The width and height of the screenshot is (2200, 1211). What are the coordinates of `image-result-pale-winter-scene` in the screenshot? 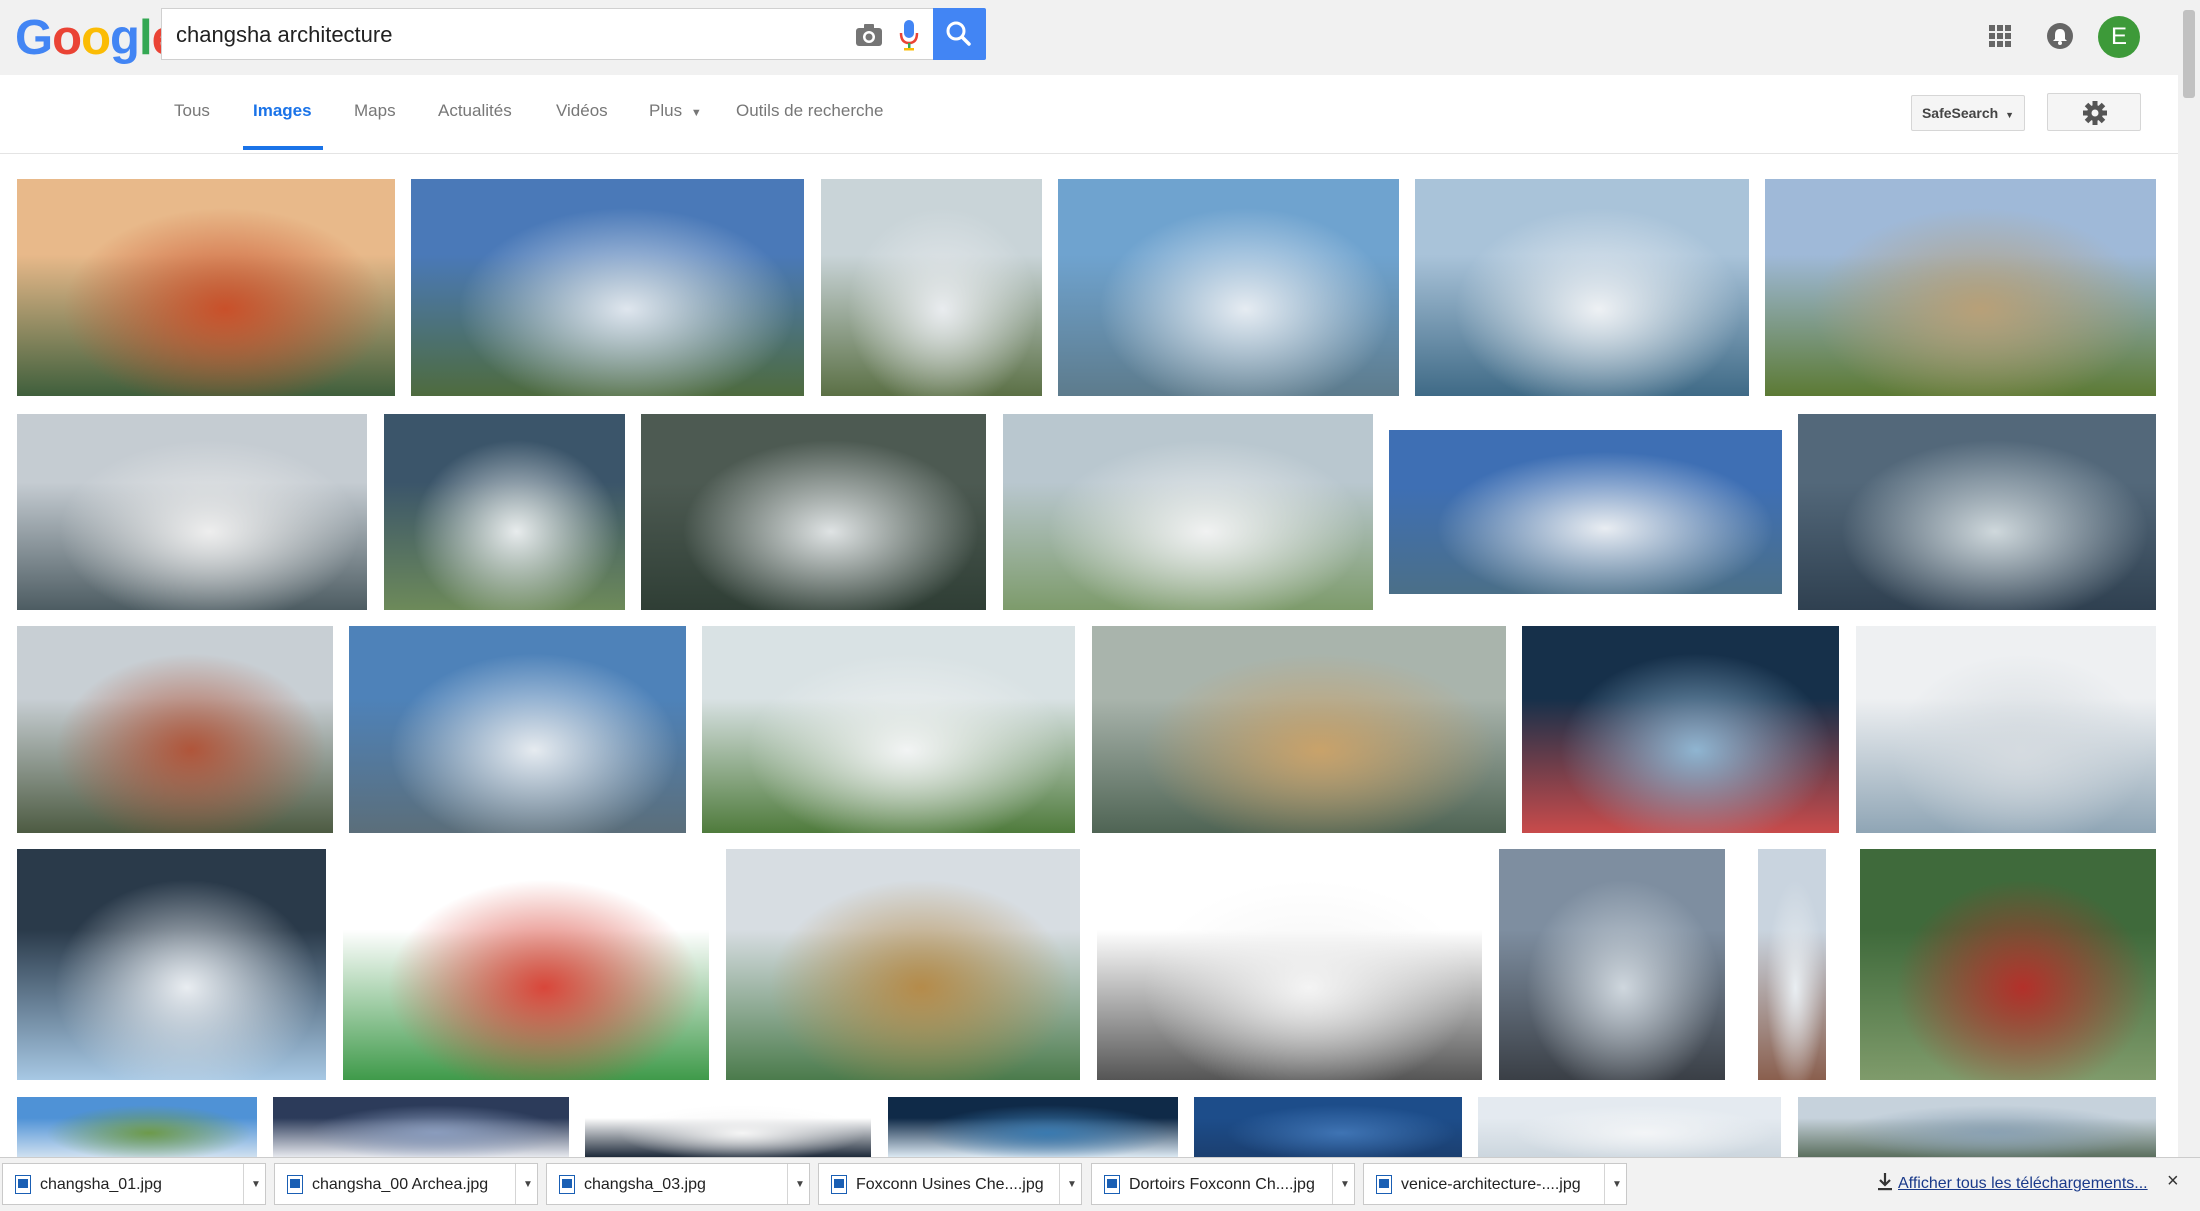 It's located at (1629, 1127).